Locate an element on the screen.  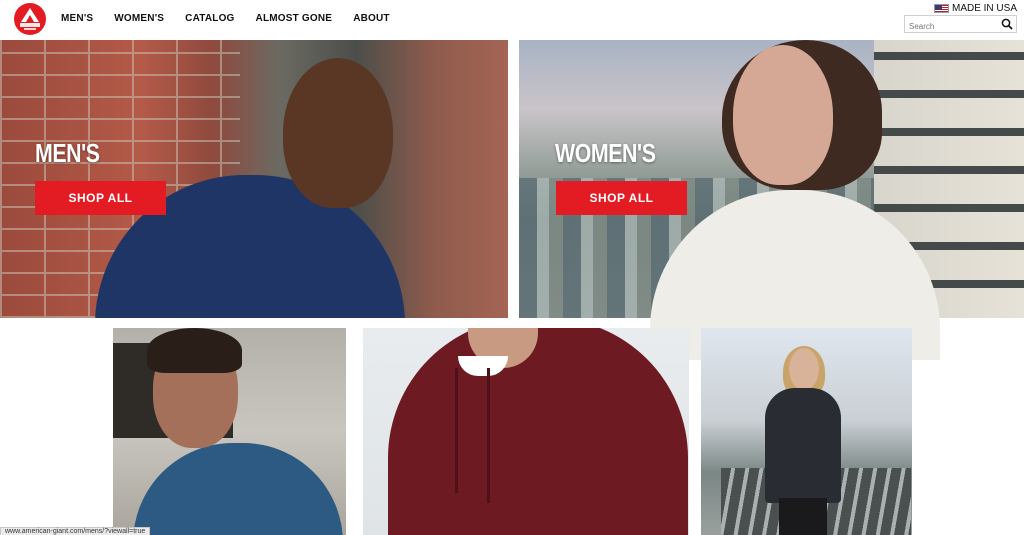
hoodie-drawstring-right is located at coordinates (488, 435).